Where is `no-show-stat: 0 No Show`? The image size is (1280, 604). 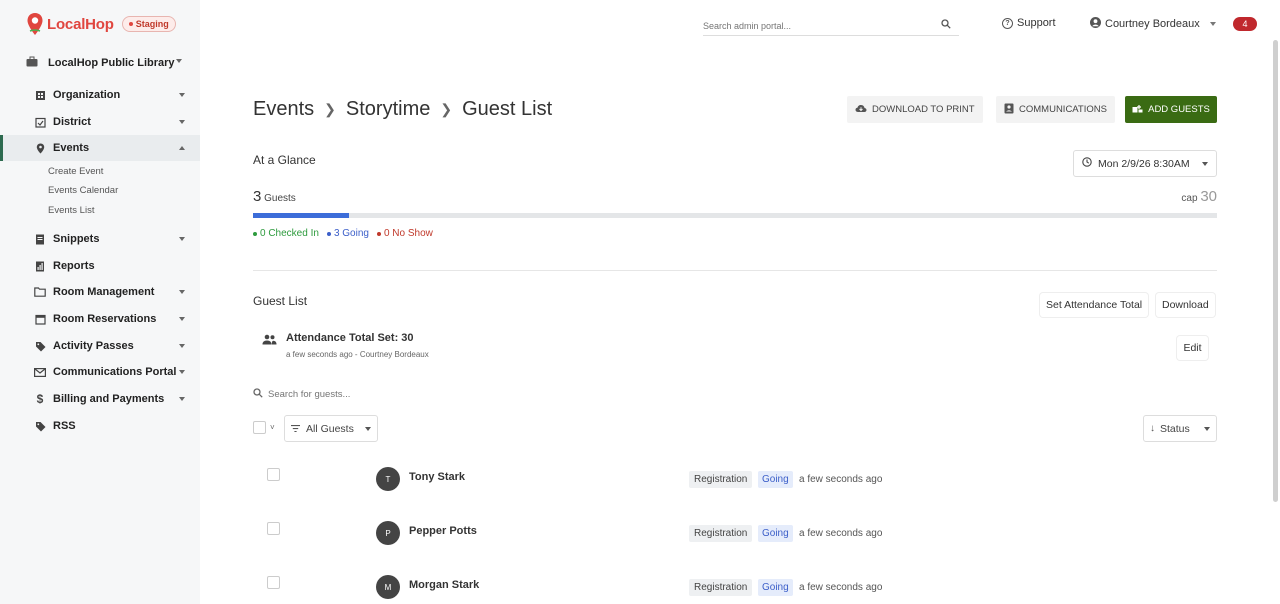 no-show-stat: 0 No Show is located at coordinates (404, 233).